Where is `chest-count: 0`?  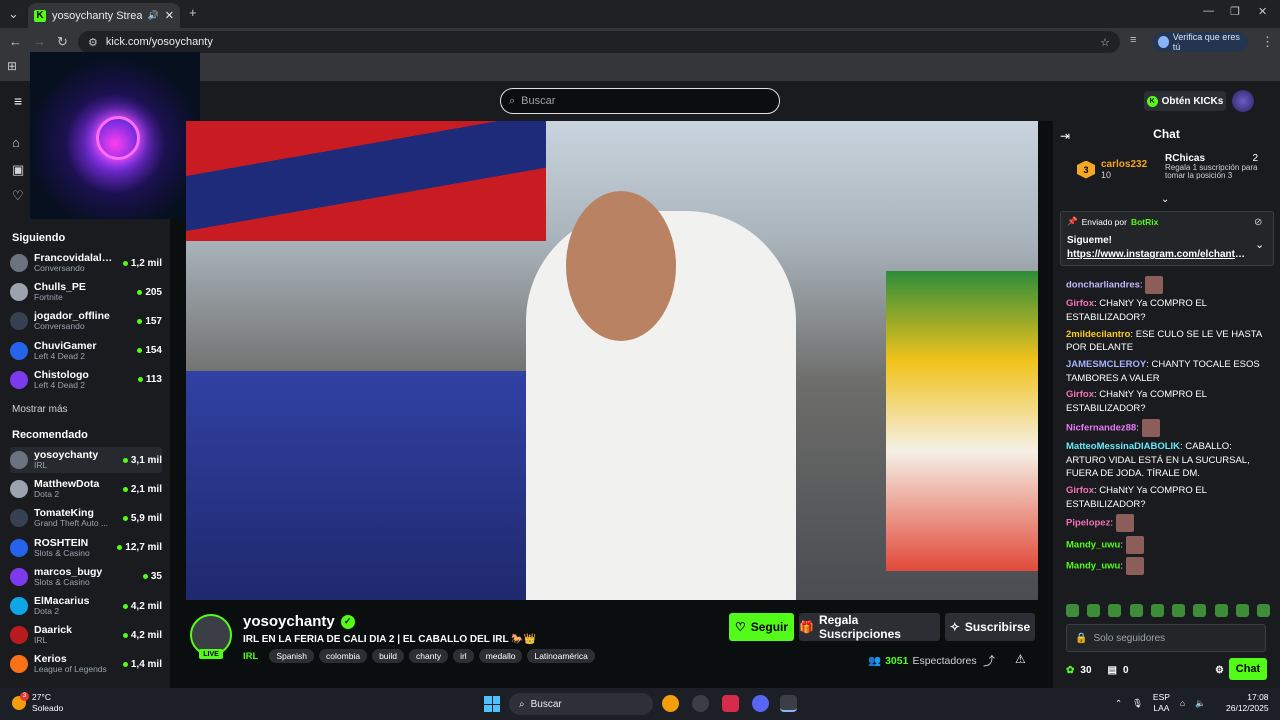 chest-count: 0 is located at coordinates (1126, 670).